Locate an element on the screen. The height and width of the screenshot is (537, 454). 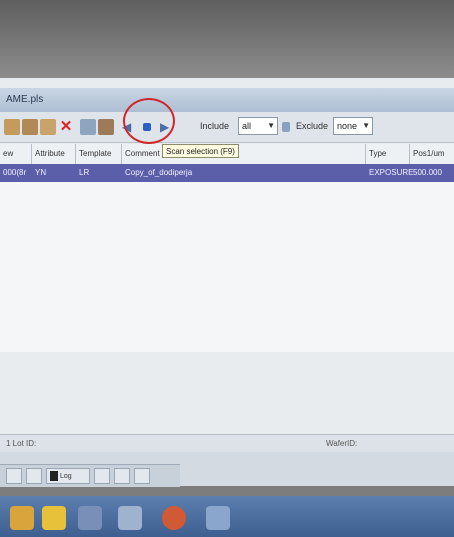
attribute-cell: YN is located at coordinates (41, 172).